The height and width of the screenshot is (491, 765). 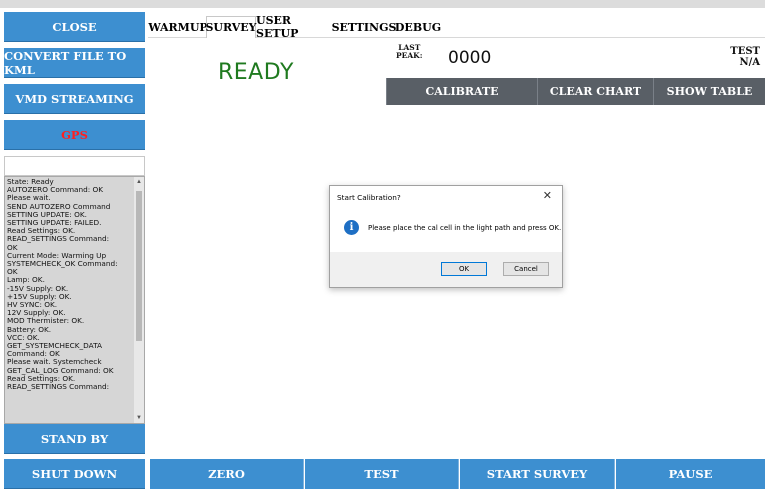 I want to click on tab-bar: WARMUP SURVEY USER SETUP SETTINGS DEBUG, so click(x=456, y=24).